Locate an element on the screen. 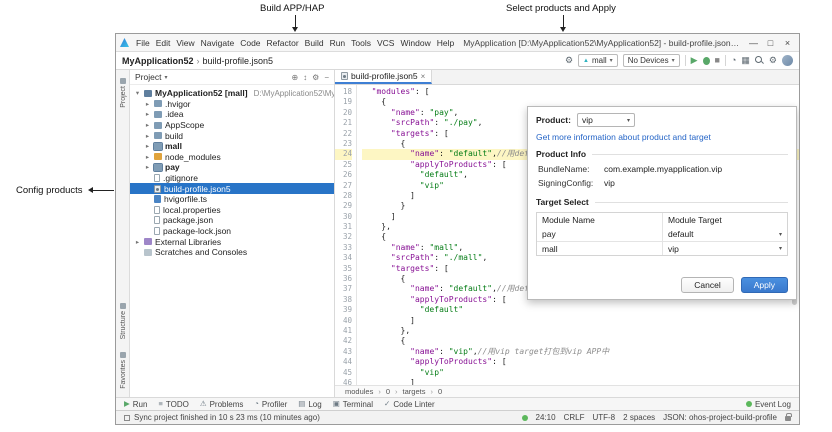 The image size is (832, 432). menu-file: File is located at coordinates (143, 43).